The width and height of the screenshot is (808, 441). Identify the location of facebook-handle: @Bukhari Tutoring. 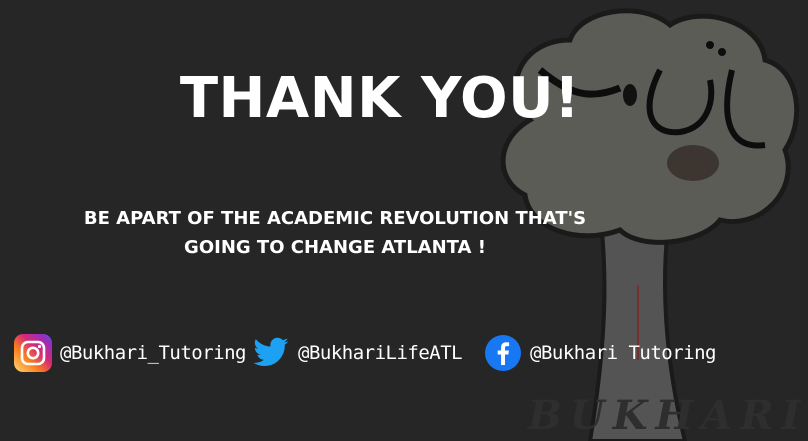
(623, 353).